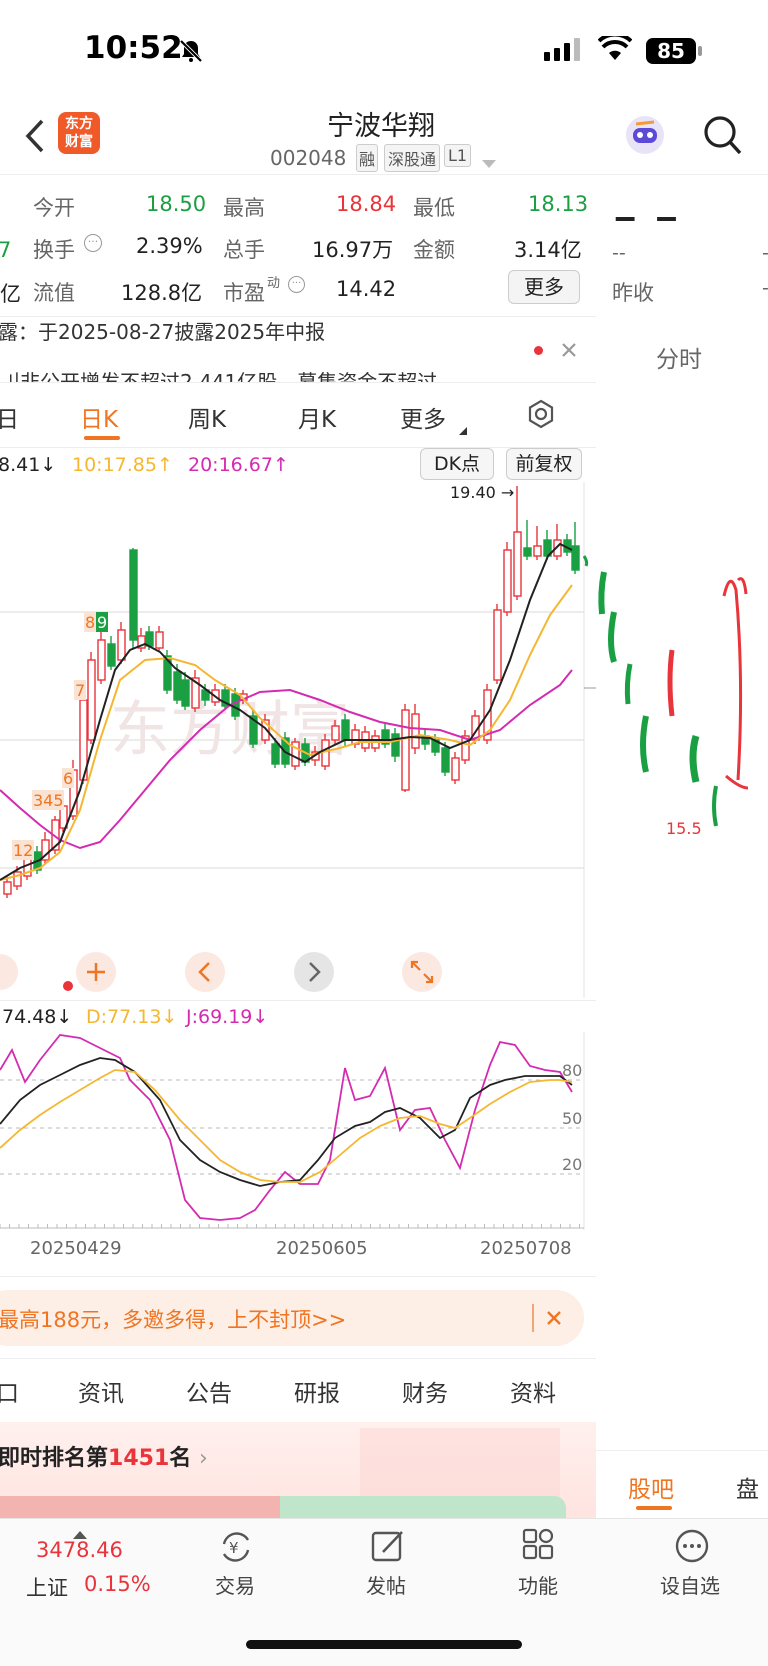 The width and height of the screenshot is (768, 1666). I want to click on edge-value-2: 亿, so click(10, 294).